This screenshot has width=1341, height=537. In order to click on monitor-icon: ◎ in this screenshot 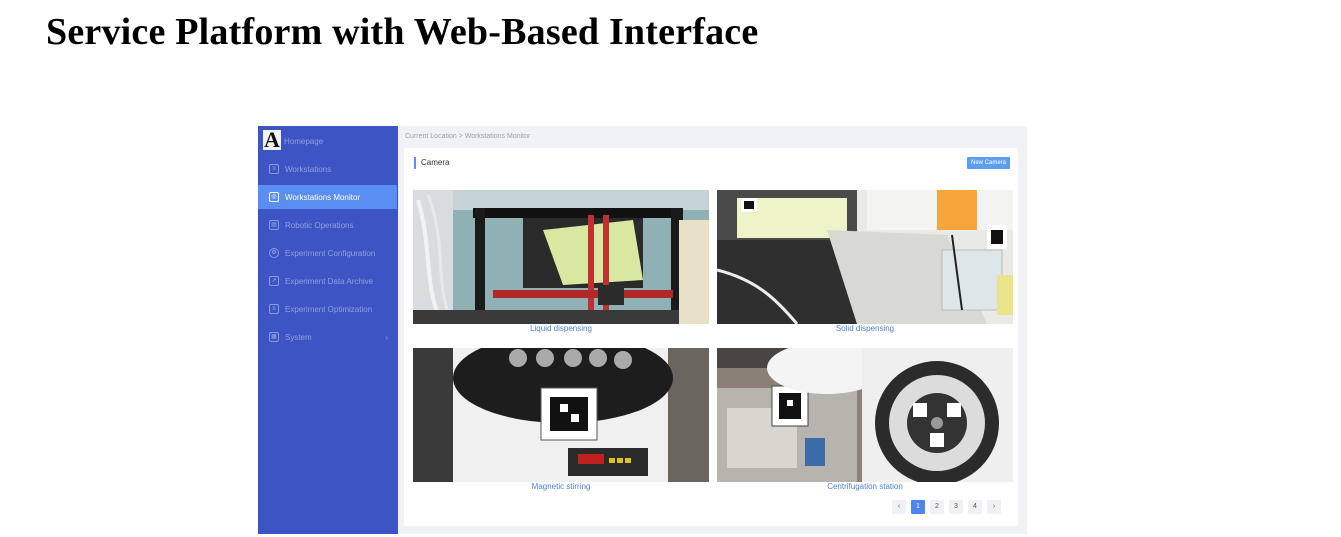, I will do `click(274, 197)`.